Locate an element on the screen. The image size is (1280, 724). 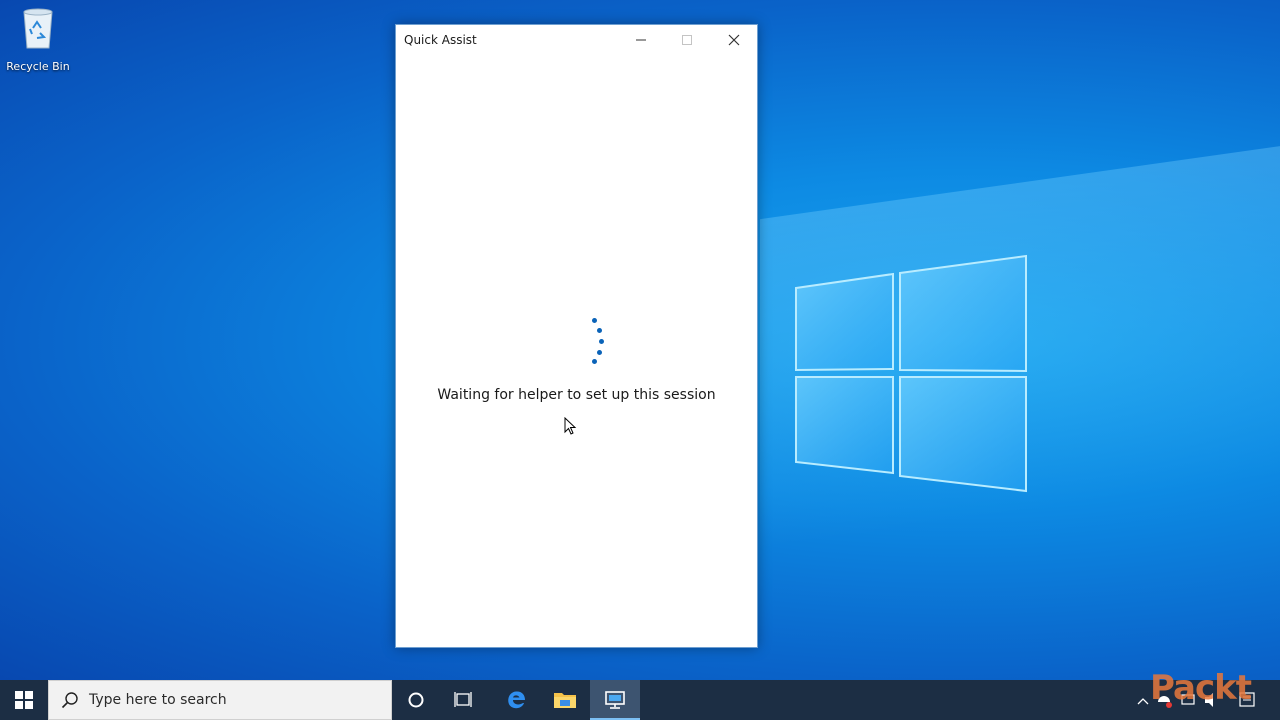
quick-assist-icon is located at coordinates (615, 700).